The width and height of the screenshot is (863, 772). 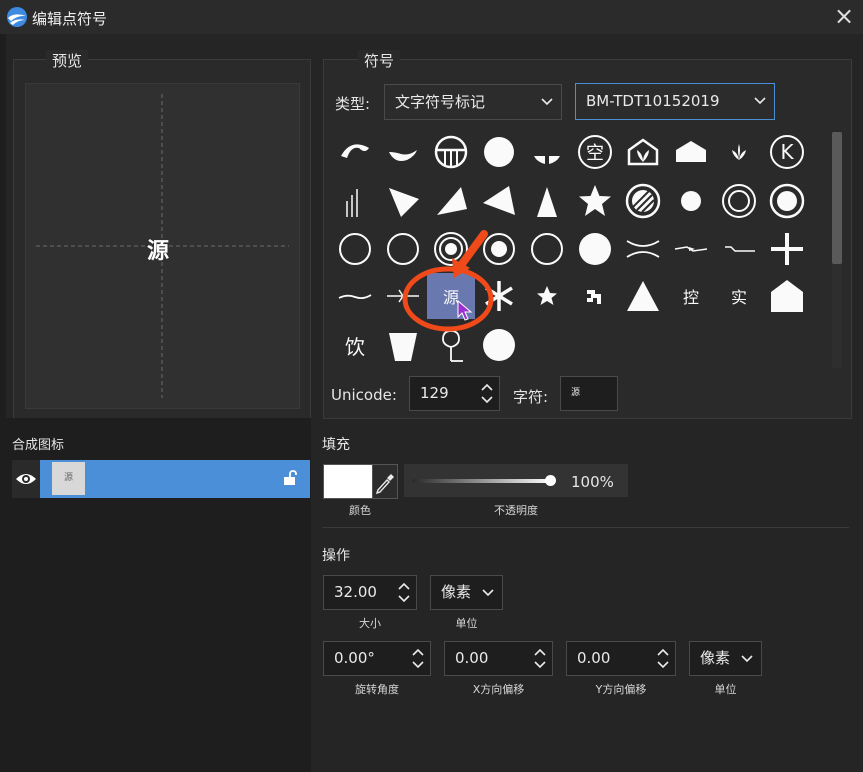 I want to click on unicode-input: 129, so click(x=454, y=393).